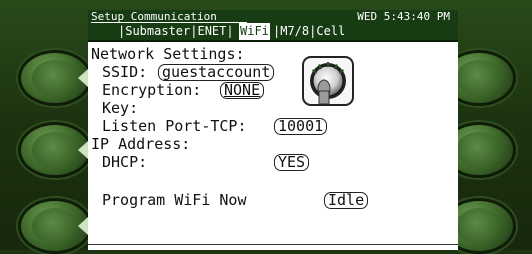  What do you see at coordinates (174, 126) in the screenshot?
I see `listen-port-label: Listen Port-TCP:` at bounding box center [174, 126].